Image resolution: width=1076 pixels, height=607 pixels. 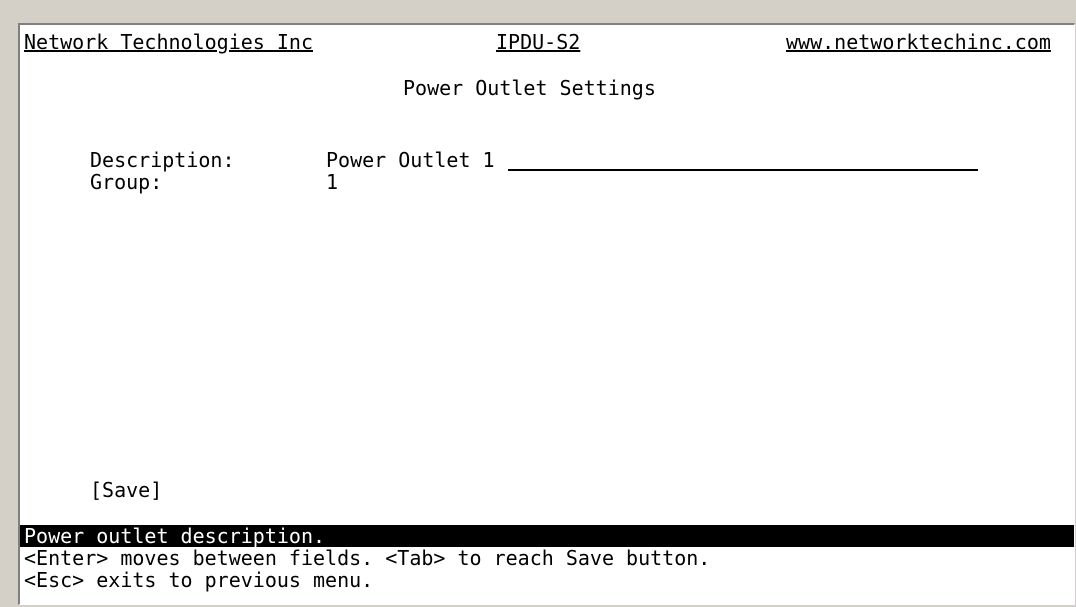 What do you see at coordinates (410, 160) in the screenshot?
I see `description-field: Power Outlet 1` at bounding box center [410, 160].